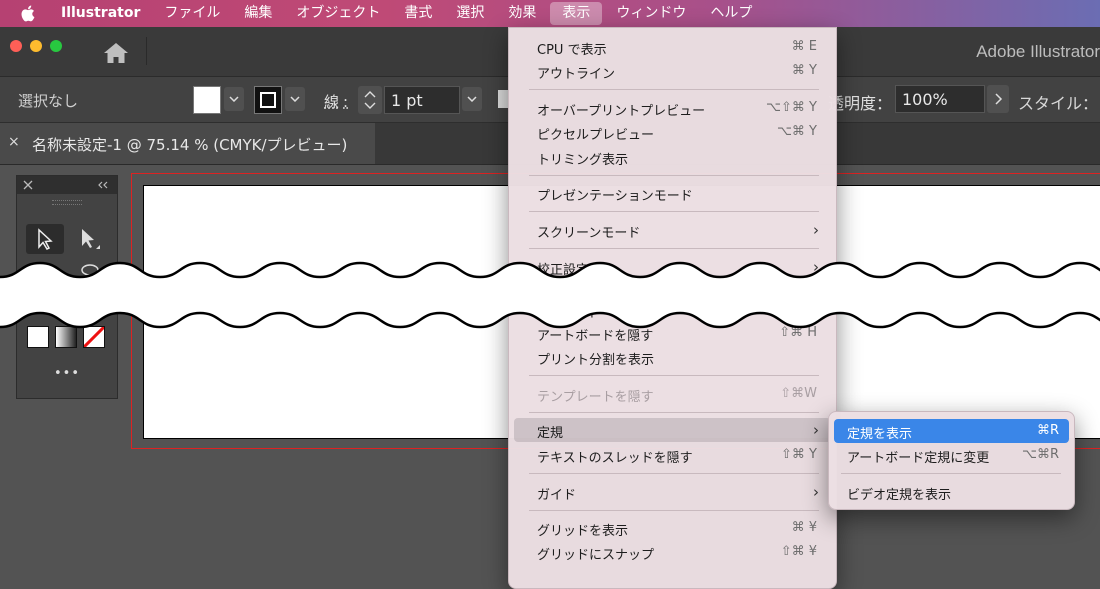 This screenshot has height=589, width=1100. What do you see at coordinates (418, 13) in the screenshot?
I see `menu-type: 書式` at bounding box center [418, 13].